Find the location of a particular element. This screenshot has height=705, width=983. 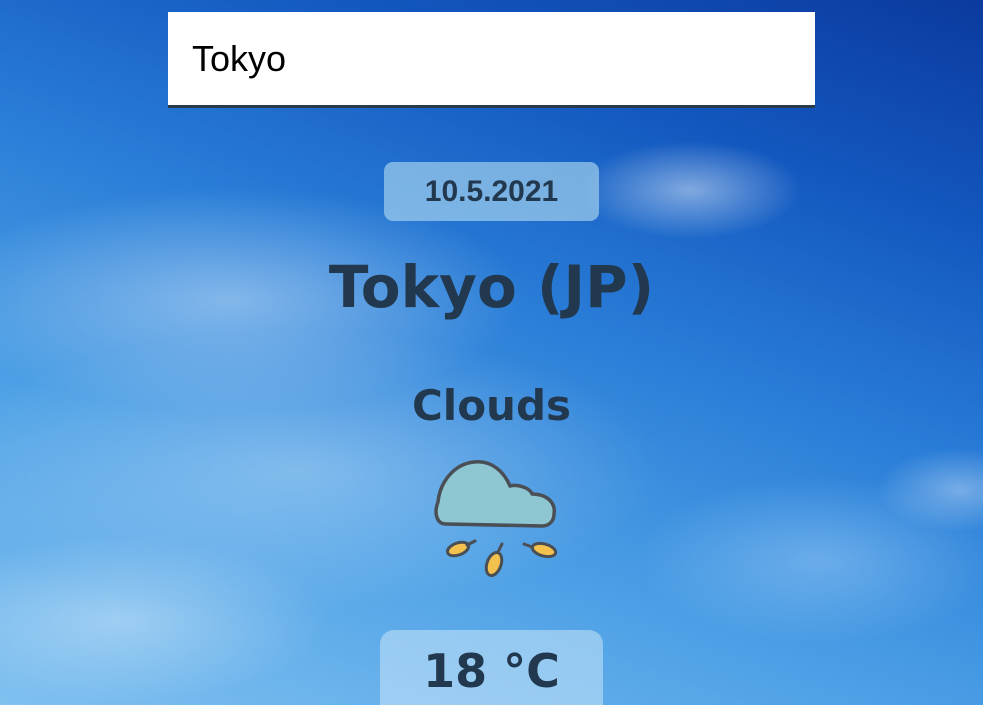

location-title: Tokyo (JP) is located at coordinates (491, 287).